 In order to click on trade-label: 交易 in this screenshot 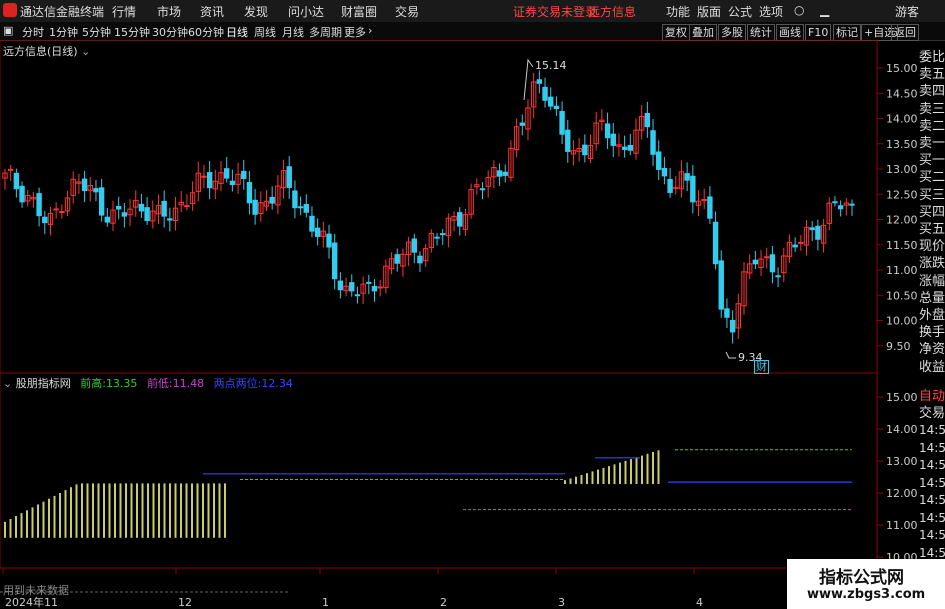, I will do `click(932, 411)`.